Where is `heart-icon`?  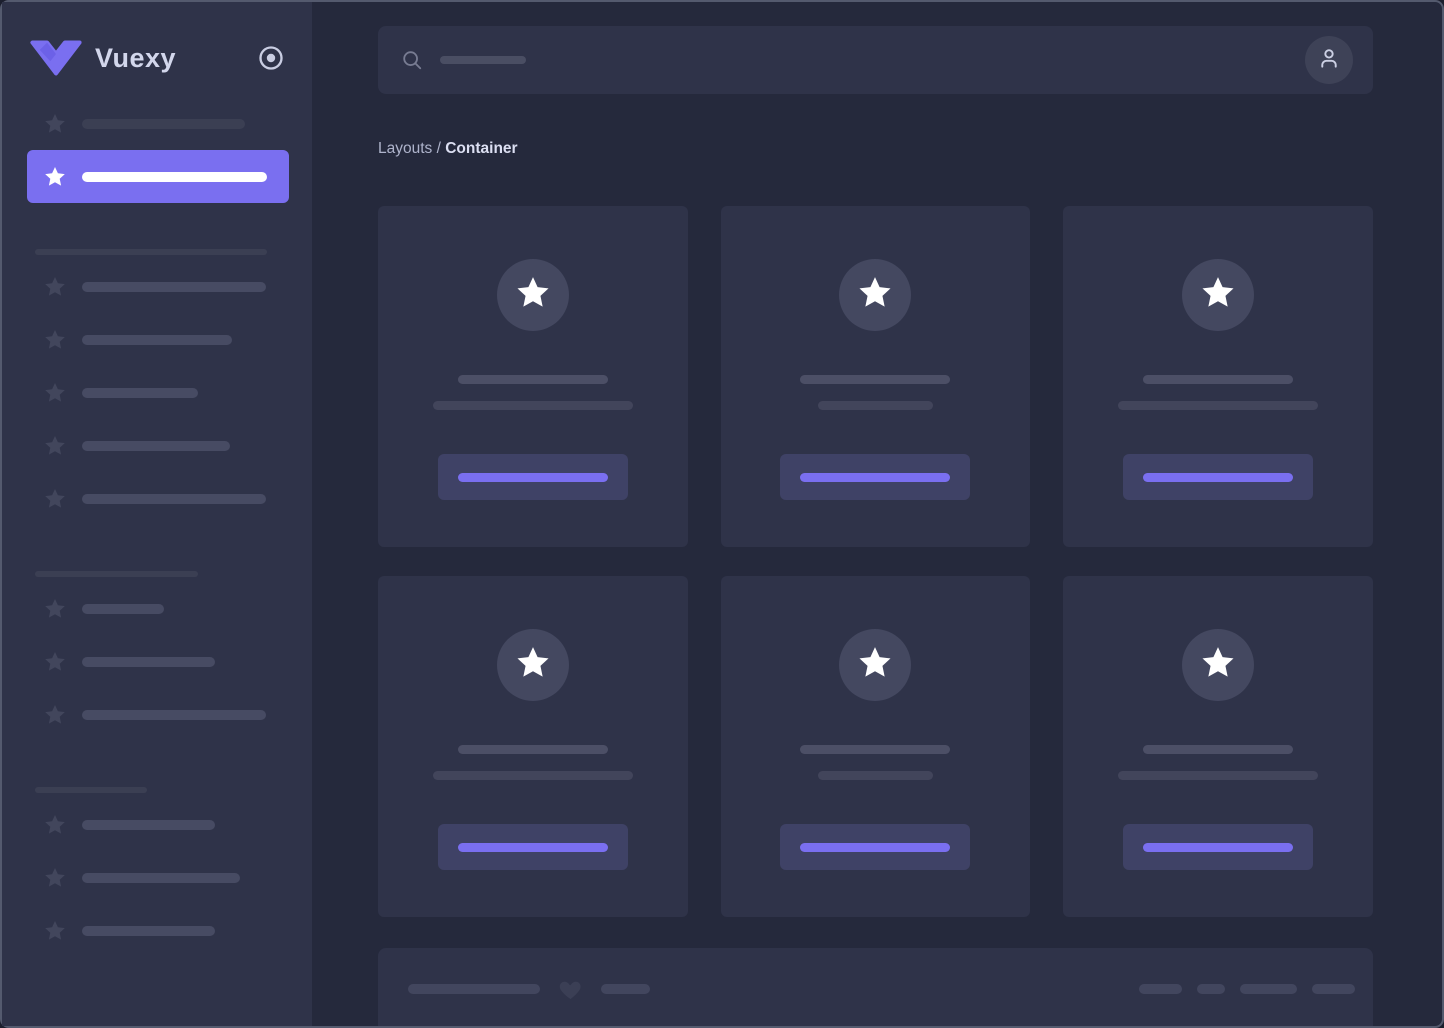 heart-icon is located at coordinates (570, 989).